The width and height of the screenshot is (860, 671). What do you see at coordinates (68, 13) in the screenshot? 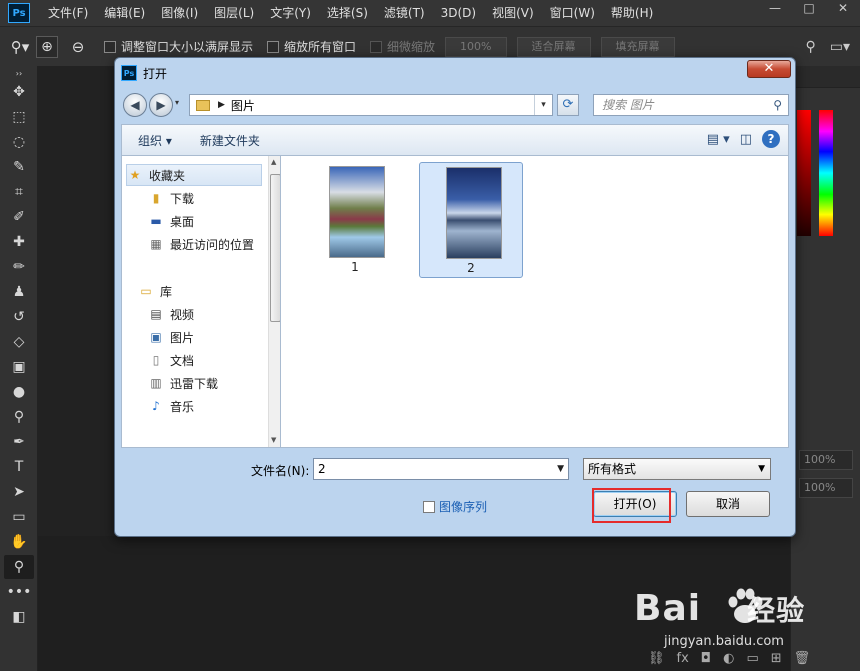
I see `menu-file: 文件(F)` at bounding box center [68, 13].